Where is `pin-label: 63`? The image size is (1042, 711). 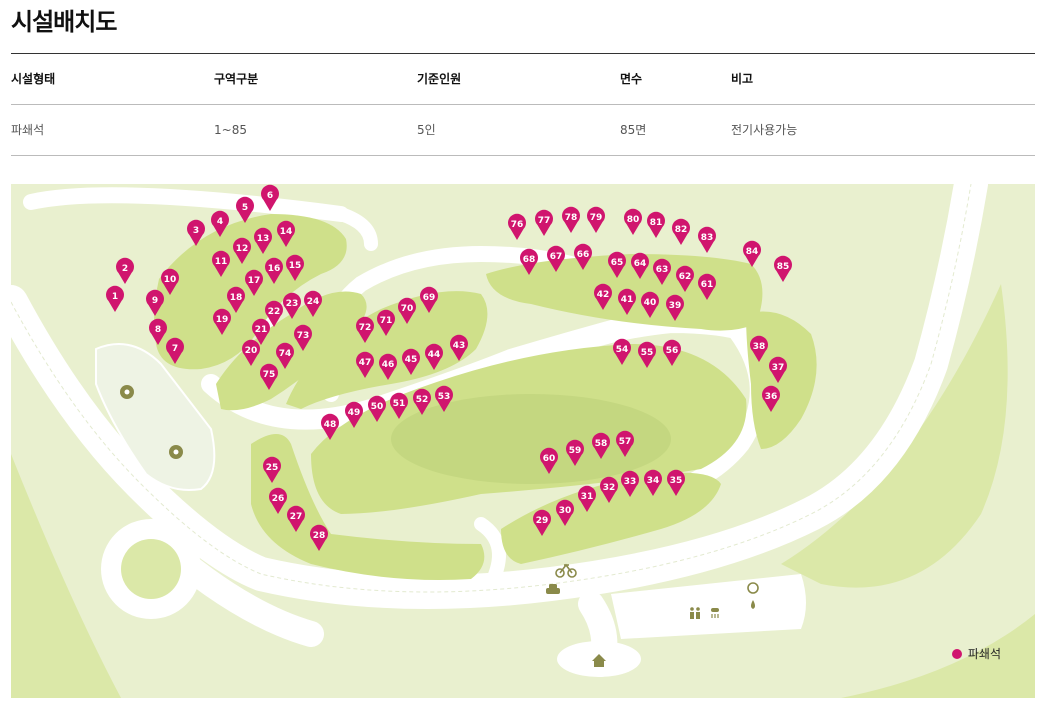 pin-label: 63 is located at coordinates (662, 270).